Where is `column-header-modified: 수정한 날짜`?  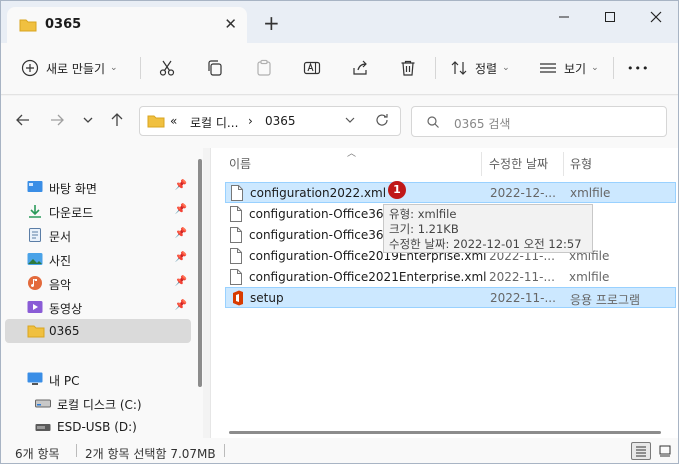
column-header-modified: 수정한 날짜 is located at coordinates (518, 163).